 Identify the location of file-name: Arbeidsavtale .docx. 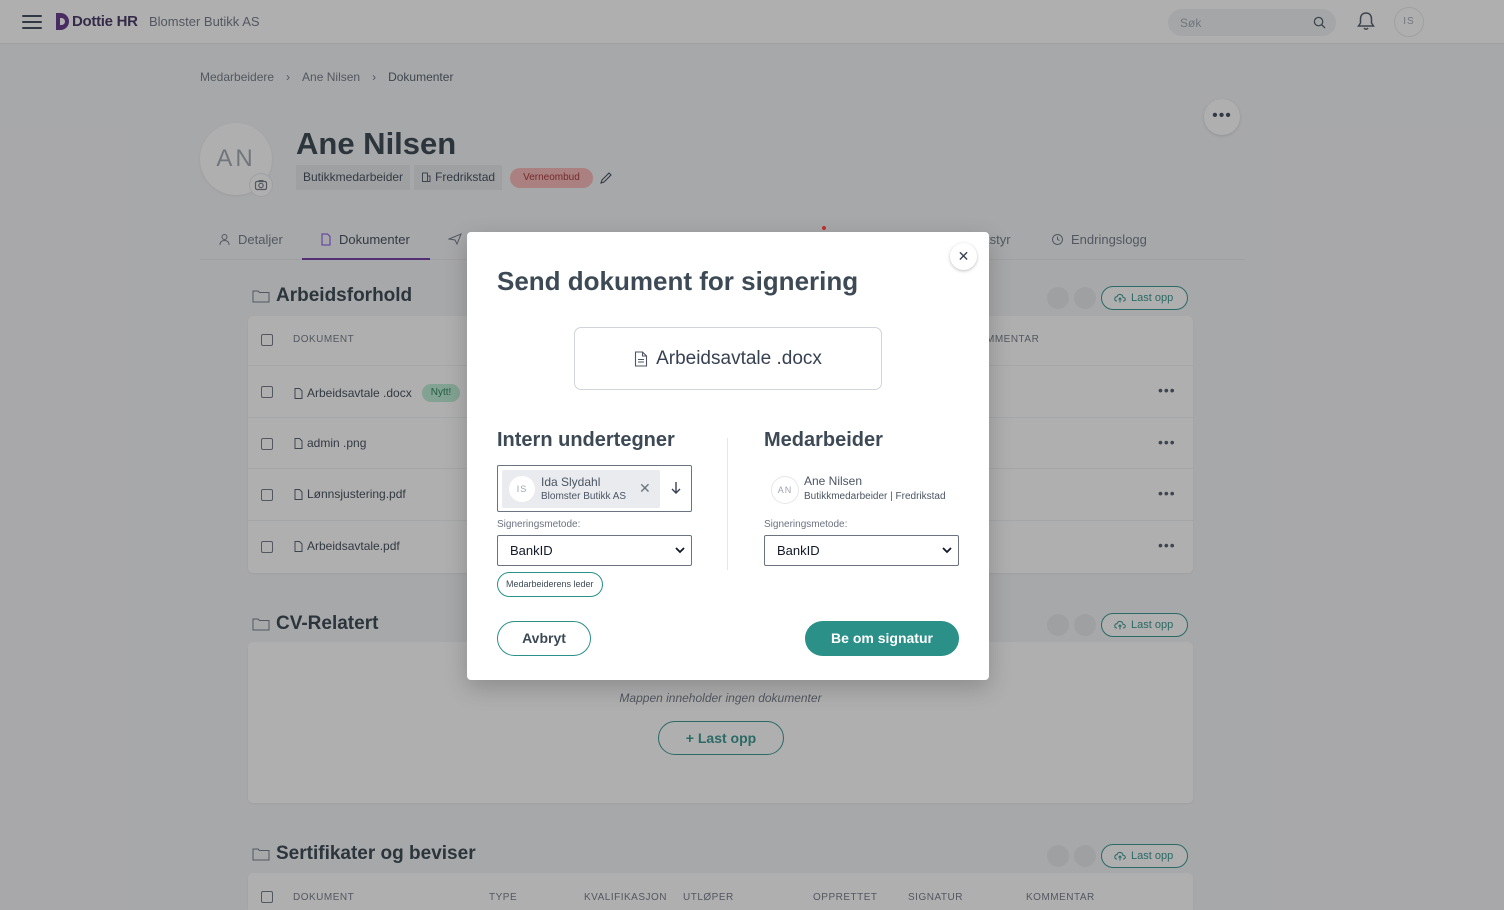
(739, 358).